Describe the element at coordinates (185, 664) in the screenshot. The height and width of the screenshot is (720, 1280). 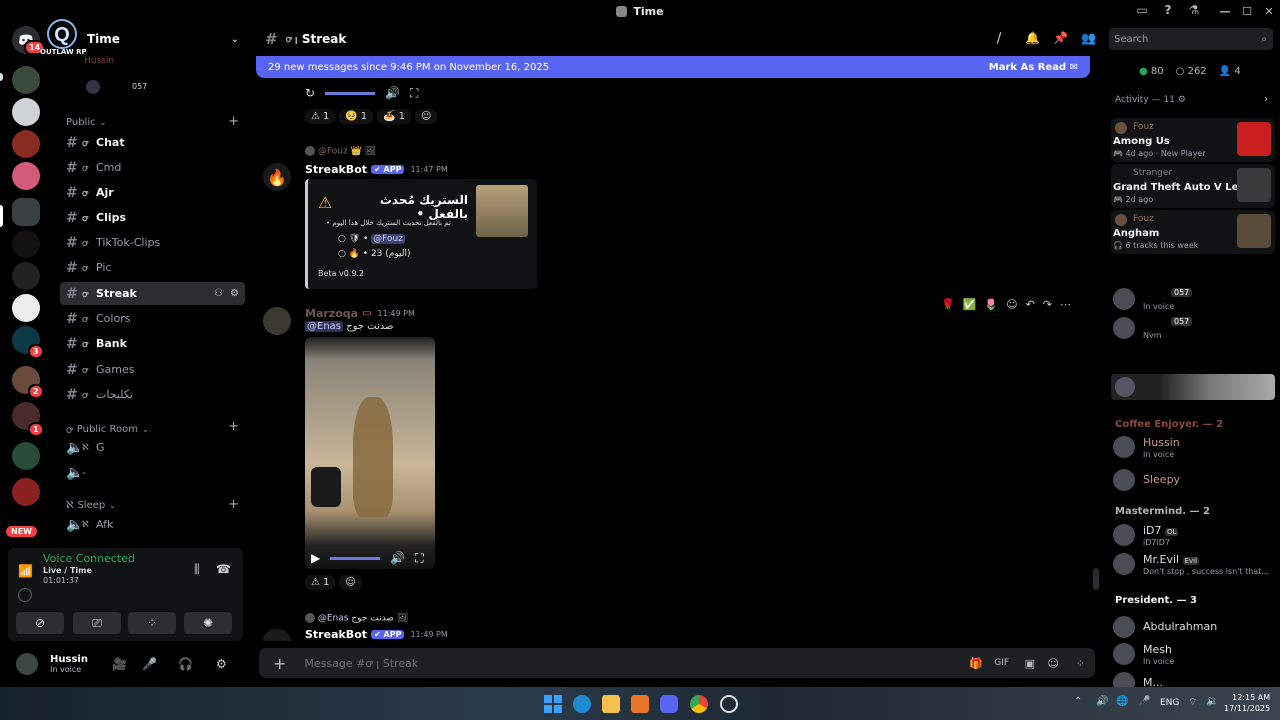
I see `headphones-icon: 🎧` at that location.